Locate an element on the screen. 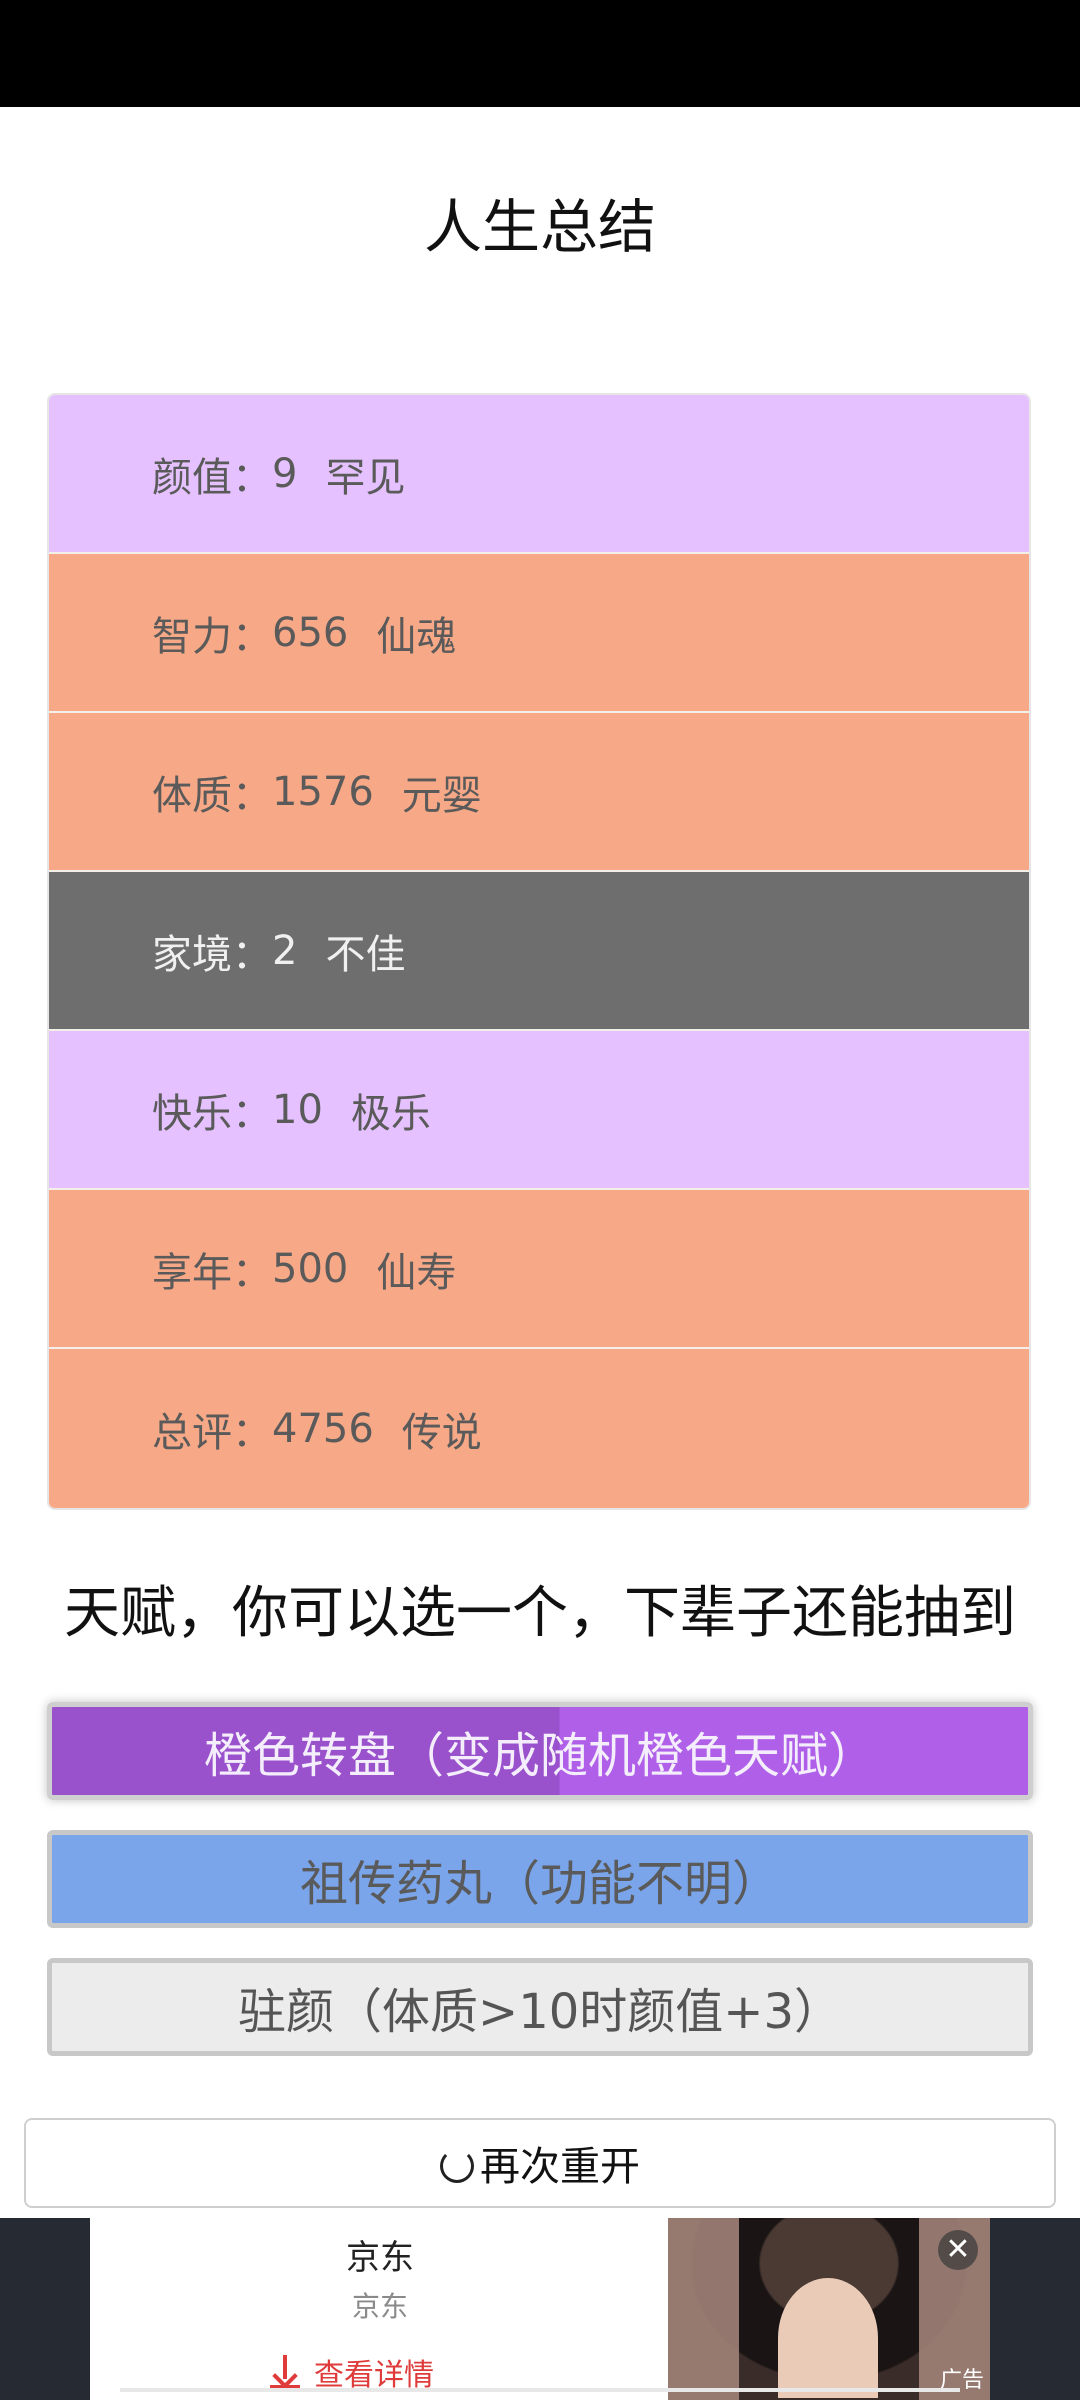  ad-title: 京东 is located at coordinates (380, 2258).